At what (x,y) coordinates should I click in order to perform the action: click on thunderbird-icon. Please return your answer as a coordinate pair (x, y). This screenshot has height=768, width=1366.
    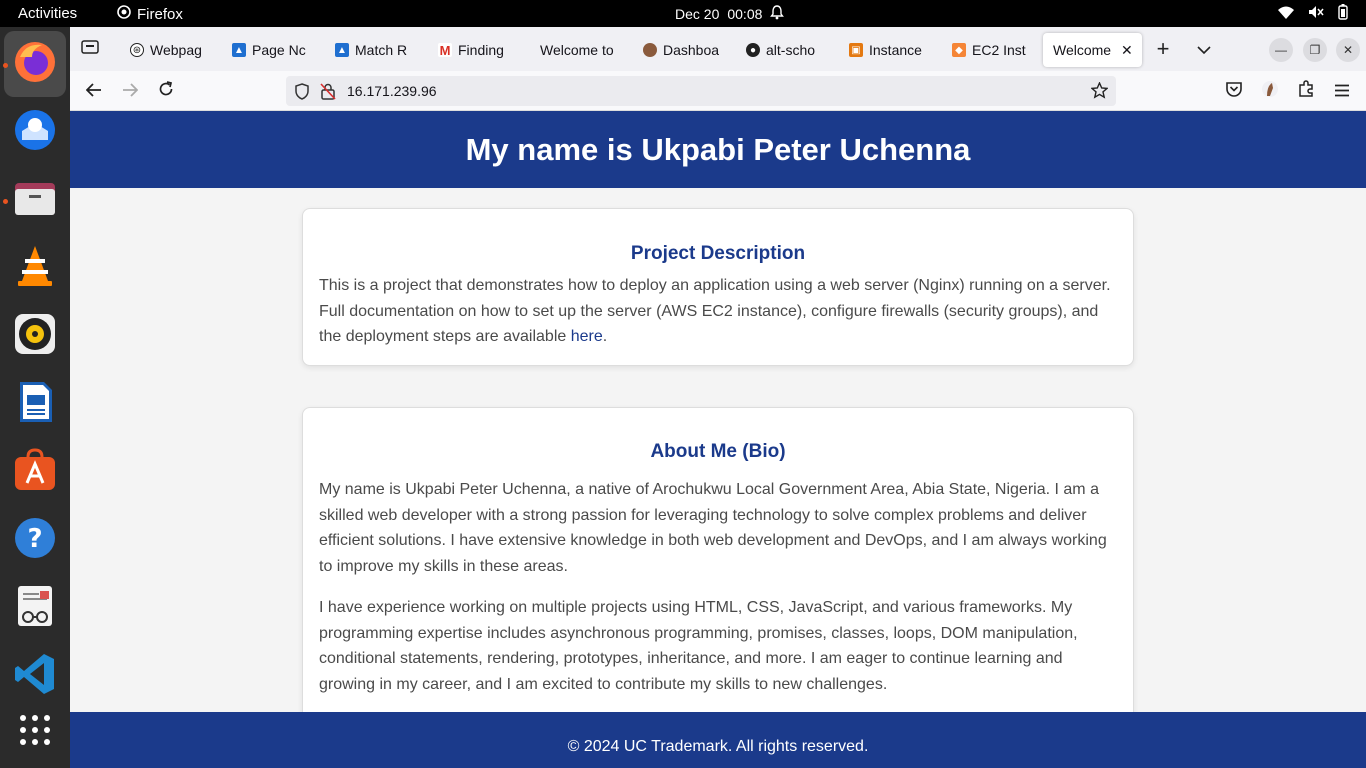
    Looking at the image, I should click on (35, 132).